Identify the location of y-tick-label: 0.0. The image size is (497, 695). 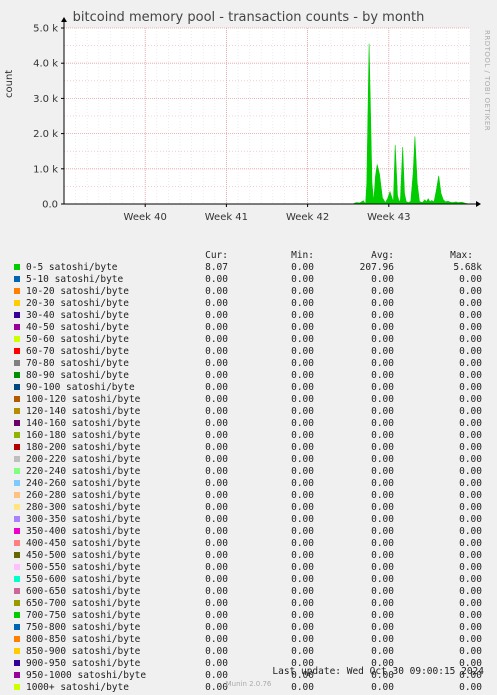
(50, 205).